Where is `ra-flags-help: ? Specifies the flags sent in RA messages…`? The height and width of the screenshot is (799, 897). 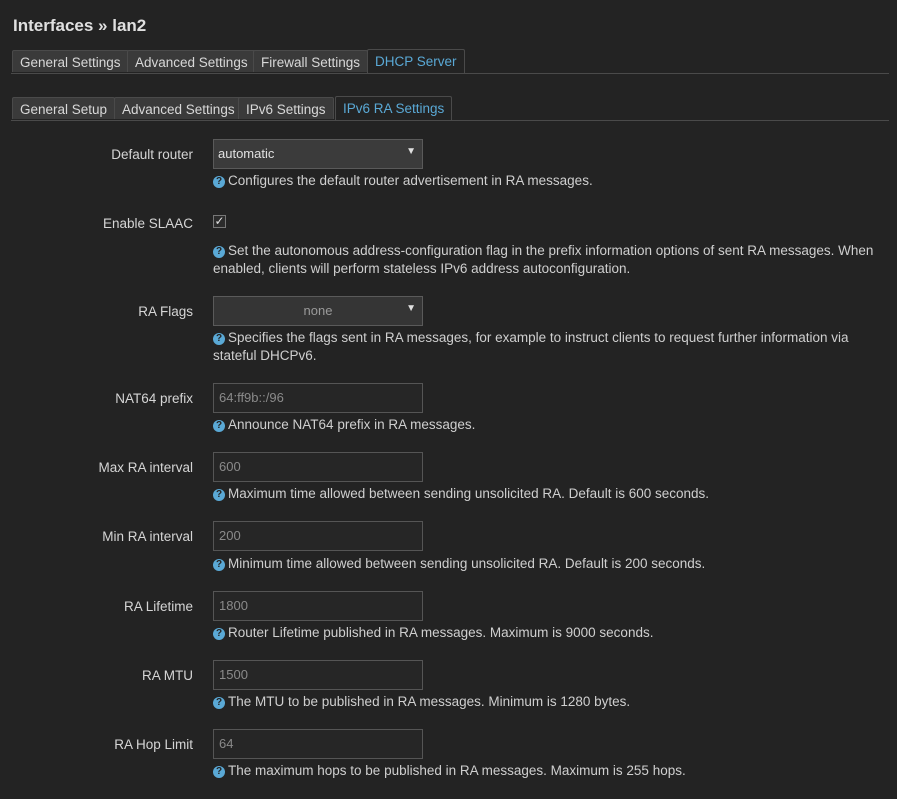
ra-flags-help: ? Specifies the flags sent in RA messages… is located at coordinates (531, 346).